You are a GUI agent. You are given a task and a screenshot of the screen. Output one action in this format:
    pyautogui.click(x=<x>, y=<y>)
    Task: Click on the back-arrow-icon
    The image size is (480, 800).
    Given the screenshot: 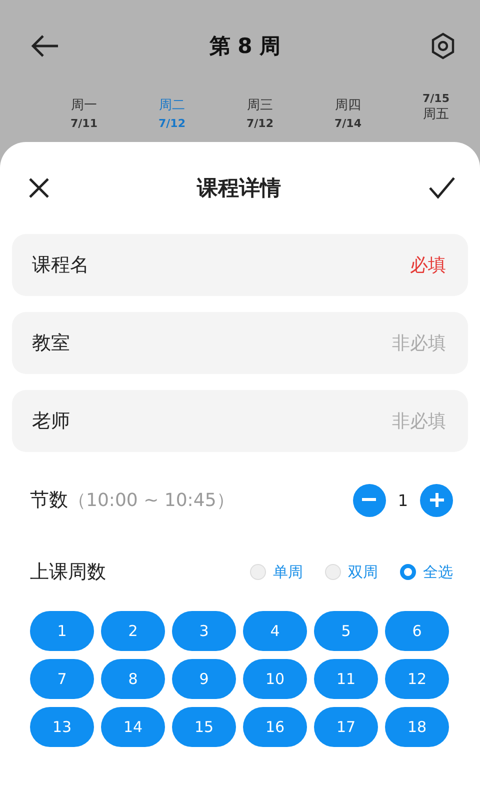 What is the action you would take?
    pyautogui.click(x=45, y=46)
    